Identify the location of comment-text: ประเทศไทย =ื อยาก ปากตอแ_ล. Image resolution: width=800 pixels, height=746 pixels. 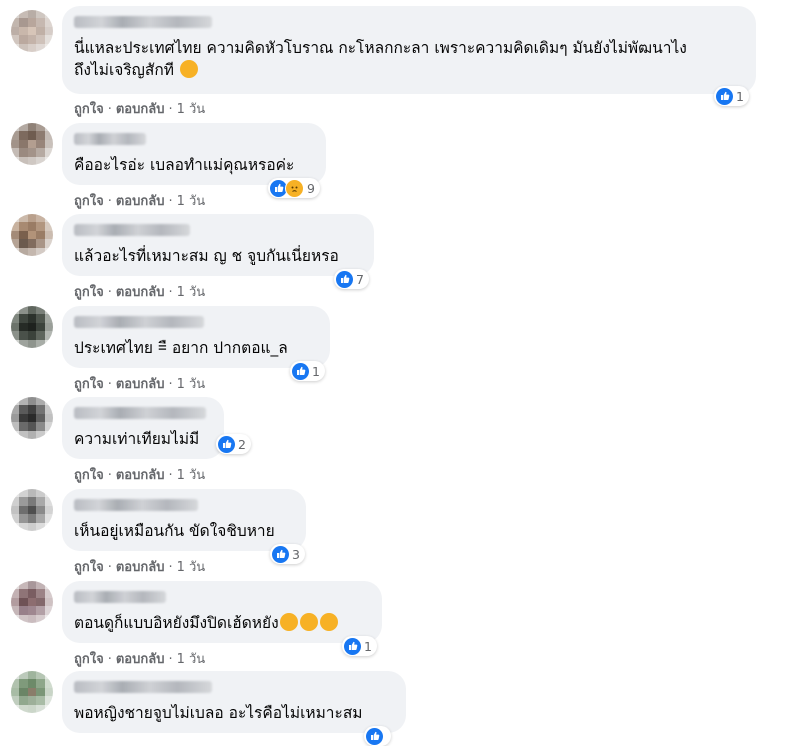
(181, 348).